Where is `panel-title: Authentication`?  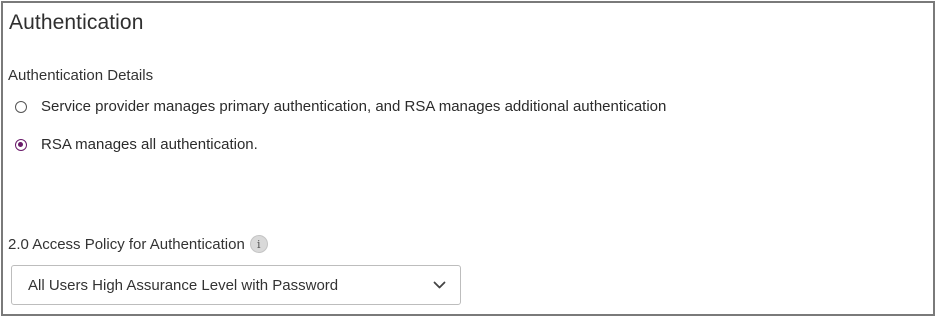 panel-title: Authentication is located at coordinates (76, 22).